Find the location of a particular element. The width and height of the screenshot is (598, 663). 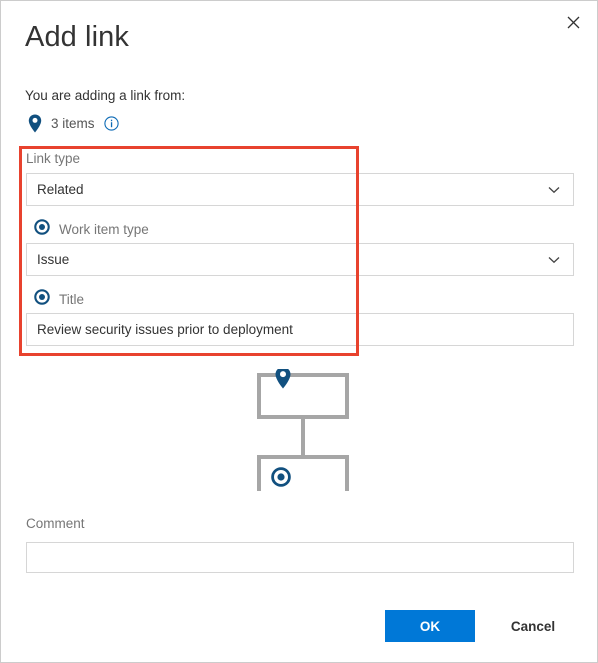

source-items-count: 3 items is located at coordinates (73, 123).